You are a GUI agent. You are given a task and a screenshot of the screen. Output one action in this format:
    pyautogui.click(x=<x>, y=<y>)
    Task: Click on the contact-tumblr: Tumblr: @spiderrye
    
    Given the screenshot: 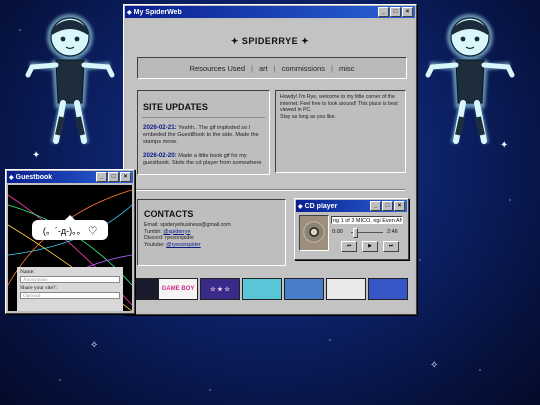 What is the action you would take?
    pyautogui.click(x=167, y=231)
    